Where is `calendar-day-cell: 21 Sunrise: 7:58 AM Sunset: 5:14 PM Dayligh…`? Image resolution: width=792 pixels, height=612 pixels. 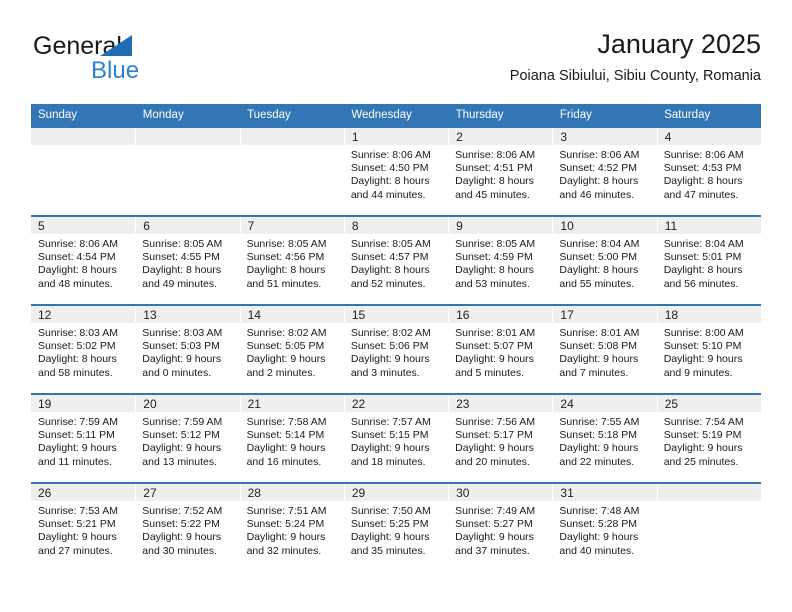
calendar-day-cell: 21 Sunrise: 7:58 AM Sunset: 5:14 PM Dayligh… is located at coordinates (291, 438).